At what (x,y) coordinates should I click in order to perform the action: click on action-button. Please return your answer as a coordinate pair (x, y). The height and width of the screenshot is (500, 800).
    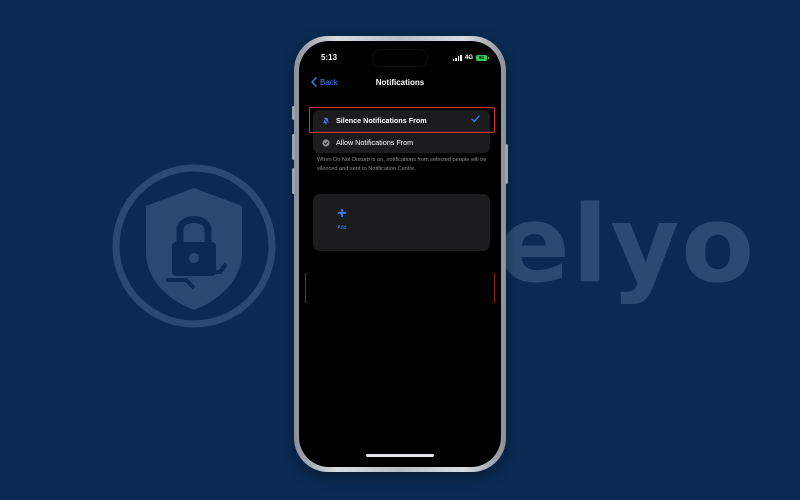
    Looking at the image, I should click on (293, 113).